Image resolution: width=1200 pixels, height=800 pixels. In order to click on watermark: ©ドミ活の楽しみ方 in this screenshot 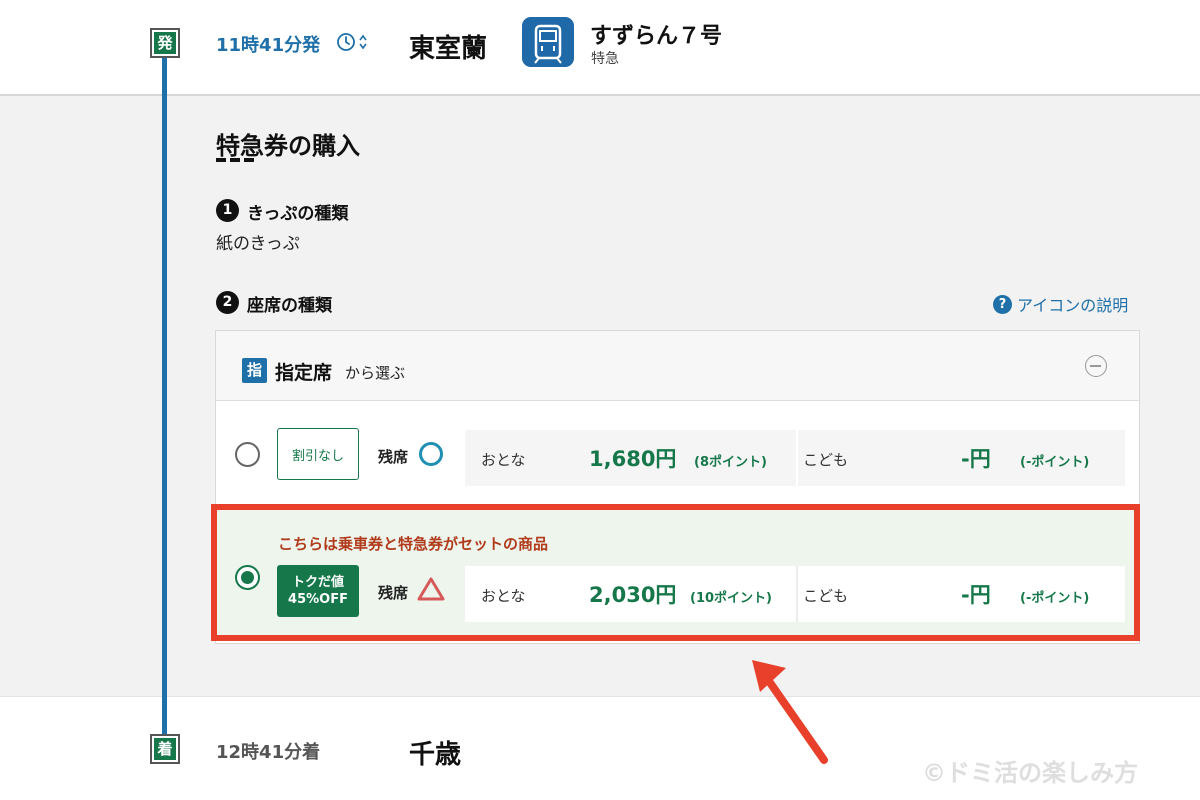, I will do `click(1030, 773)`.